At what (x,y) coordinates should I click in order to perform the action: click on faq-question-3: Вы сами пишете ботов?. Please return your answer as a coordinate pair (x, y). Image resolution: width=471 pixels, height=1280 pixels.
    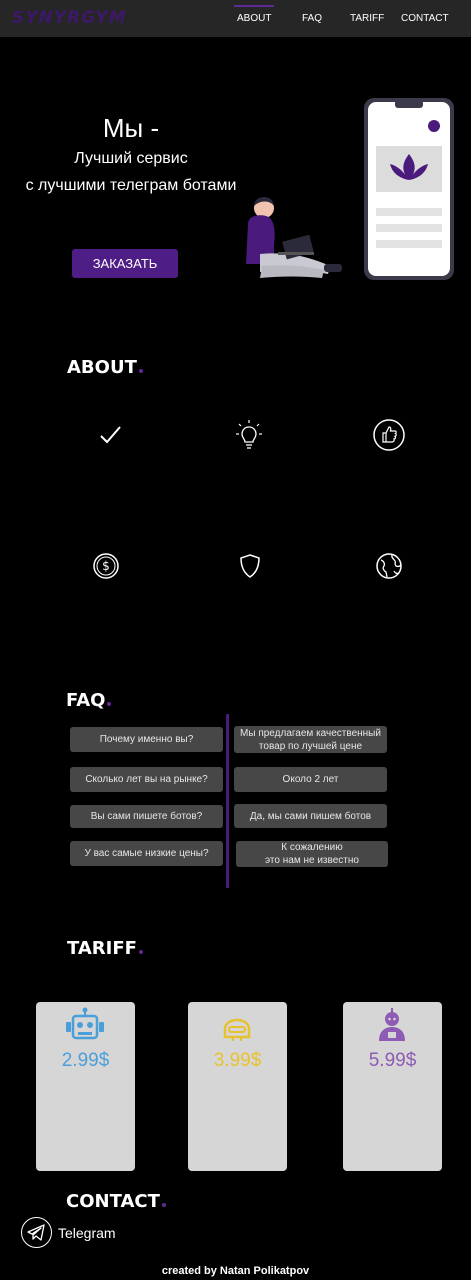
    Looking at the image, I should click on (146, 816).